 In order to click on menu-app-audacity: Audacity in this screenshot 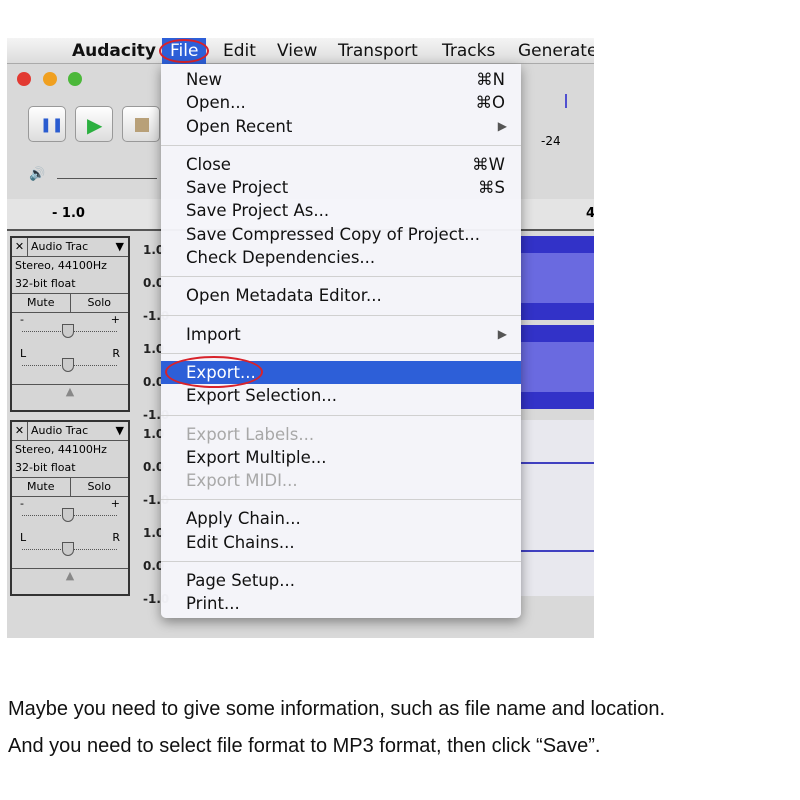, I will do `click(114, 51)`.